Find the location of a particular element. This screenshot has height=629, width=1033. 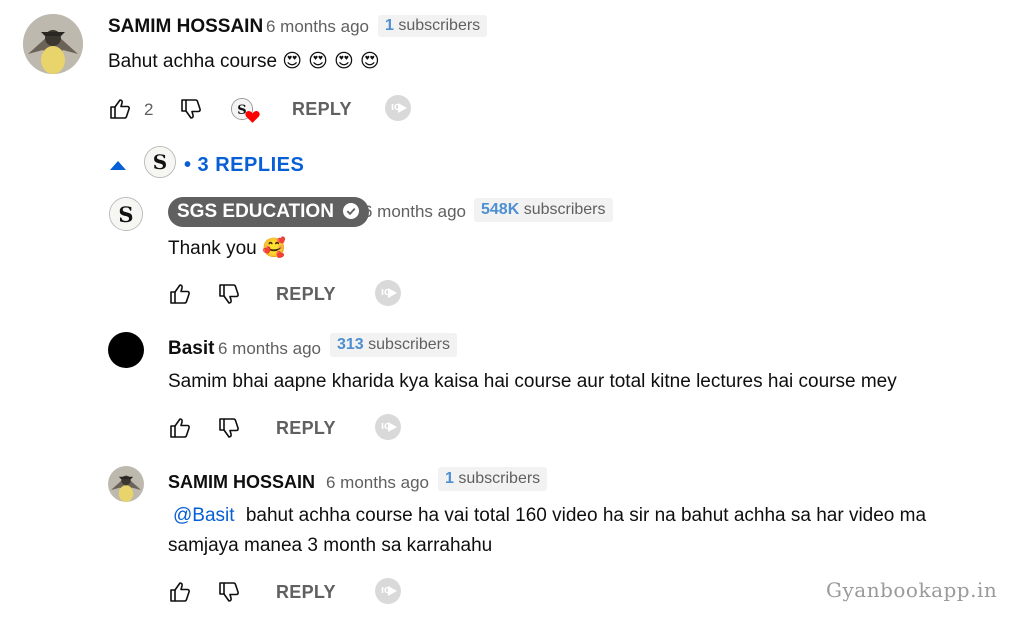

reply-text-content: Thank you is located at coordinates (212, 248).